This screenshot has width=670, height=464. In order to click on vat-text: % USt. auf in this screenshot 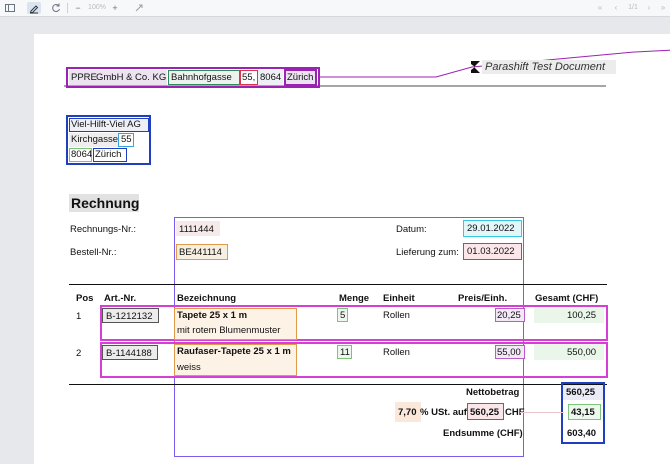, I will do `click(443, 412)`.